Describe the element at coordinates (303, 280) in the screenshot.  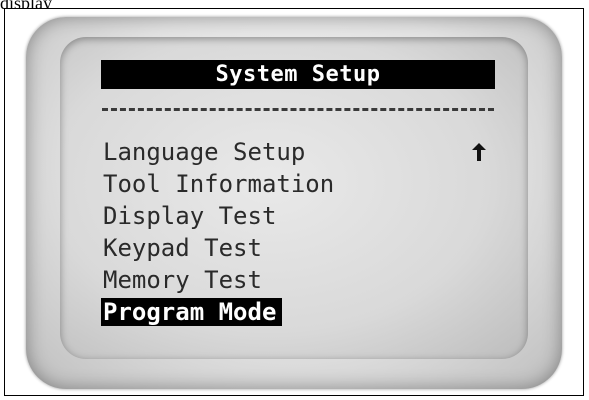
I see `menu-item-memory-test: Memory Test` at that location.